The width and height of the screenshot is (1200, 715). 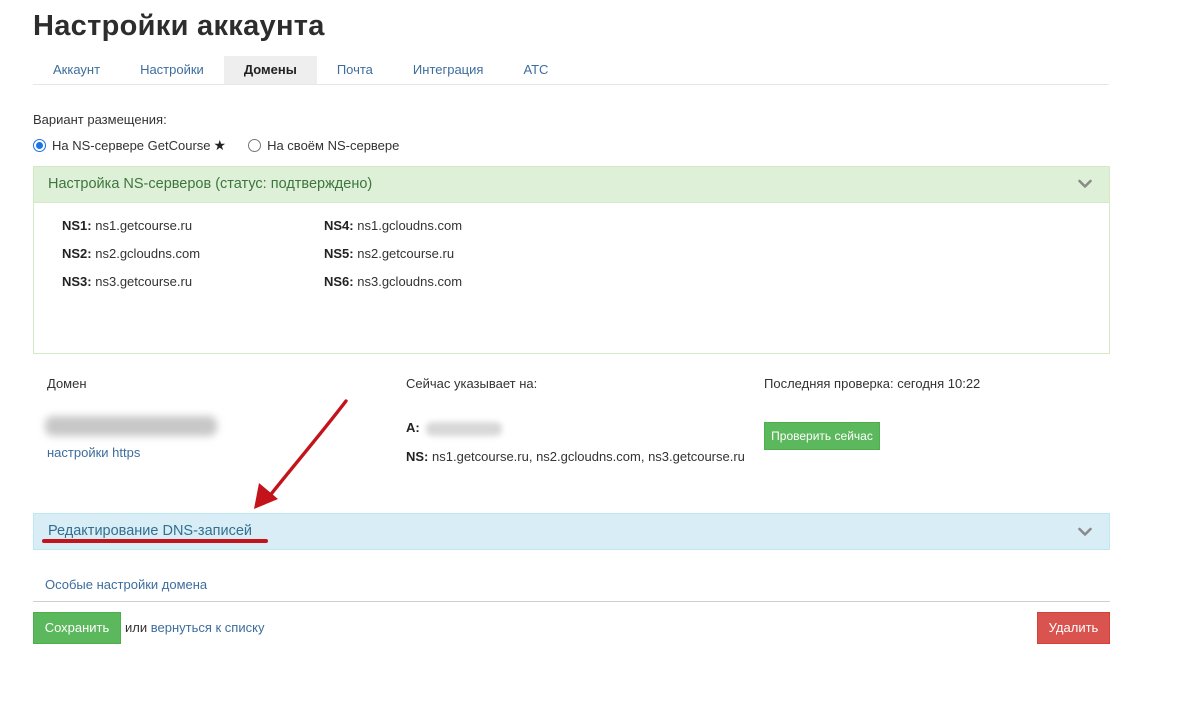 I want to click on radio-label-getcourse-ns: На NS-сервере GetCourse, so click(x=131, y=145).